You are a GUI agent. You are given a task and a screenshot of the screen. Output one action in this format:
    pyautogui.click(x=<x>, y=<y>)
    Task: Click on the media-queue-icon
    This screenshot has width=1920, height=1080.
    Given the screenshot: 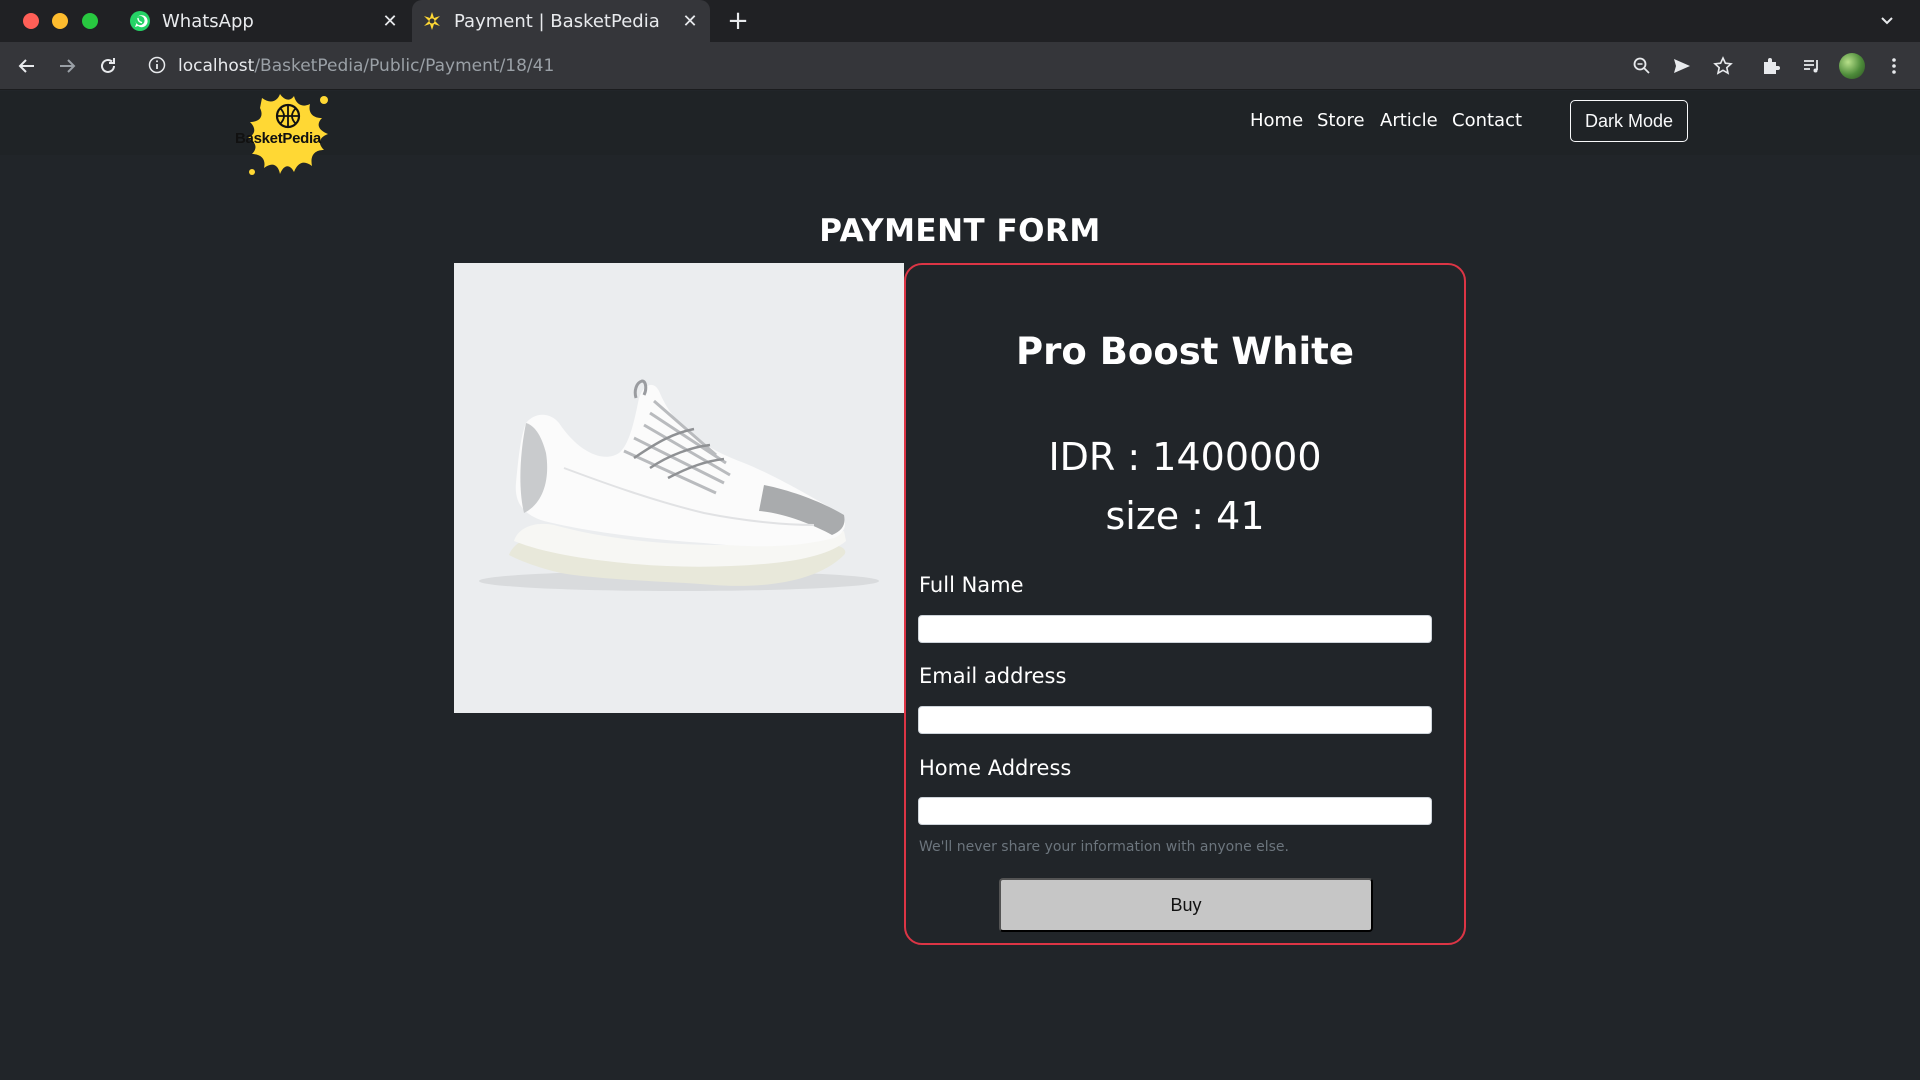 What is the action you would take?
    pyautogui.click(x=1812, y=66)
    